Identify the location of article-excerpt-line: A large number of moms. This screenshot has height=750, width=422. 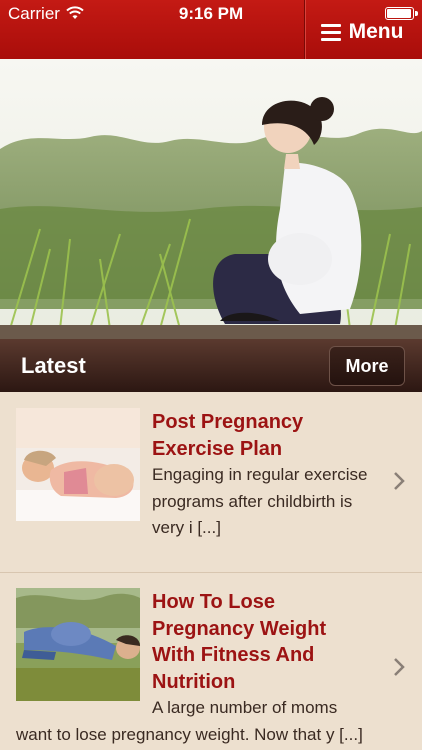
(245, 707).